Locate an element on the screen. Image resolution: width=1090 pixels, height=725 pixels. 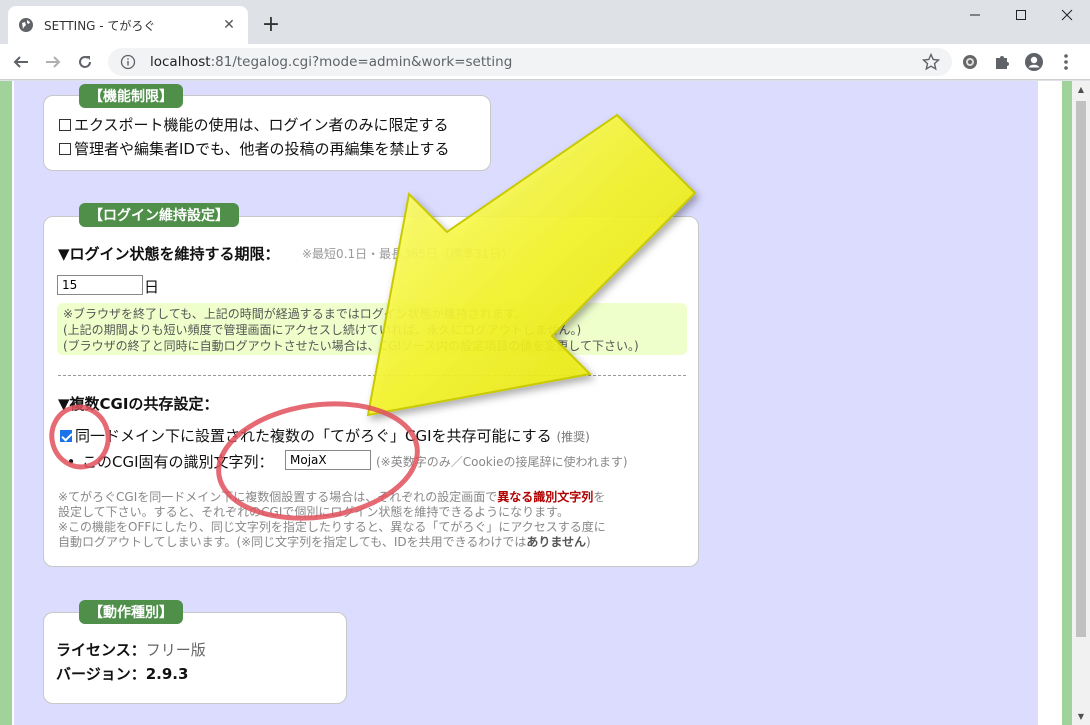
version-row: バージョン：2.9.3 is located at coordinates (122, 673).